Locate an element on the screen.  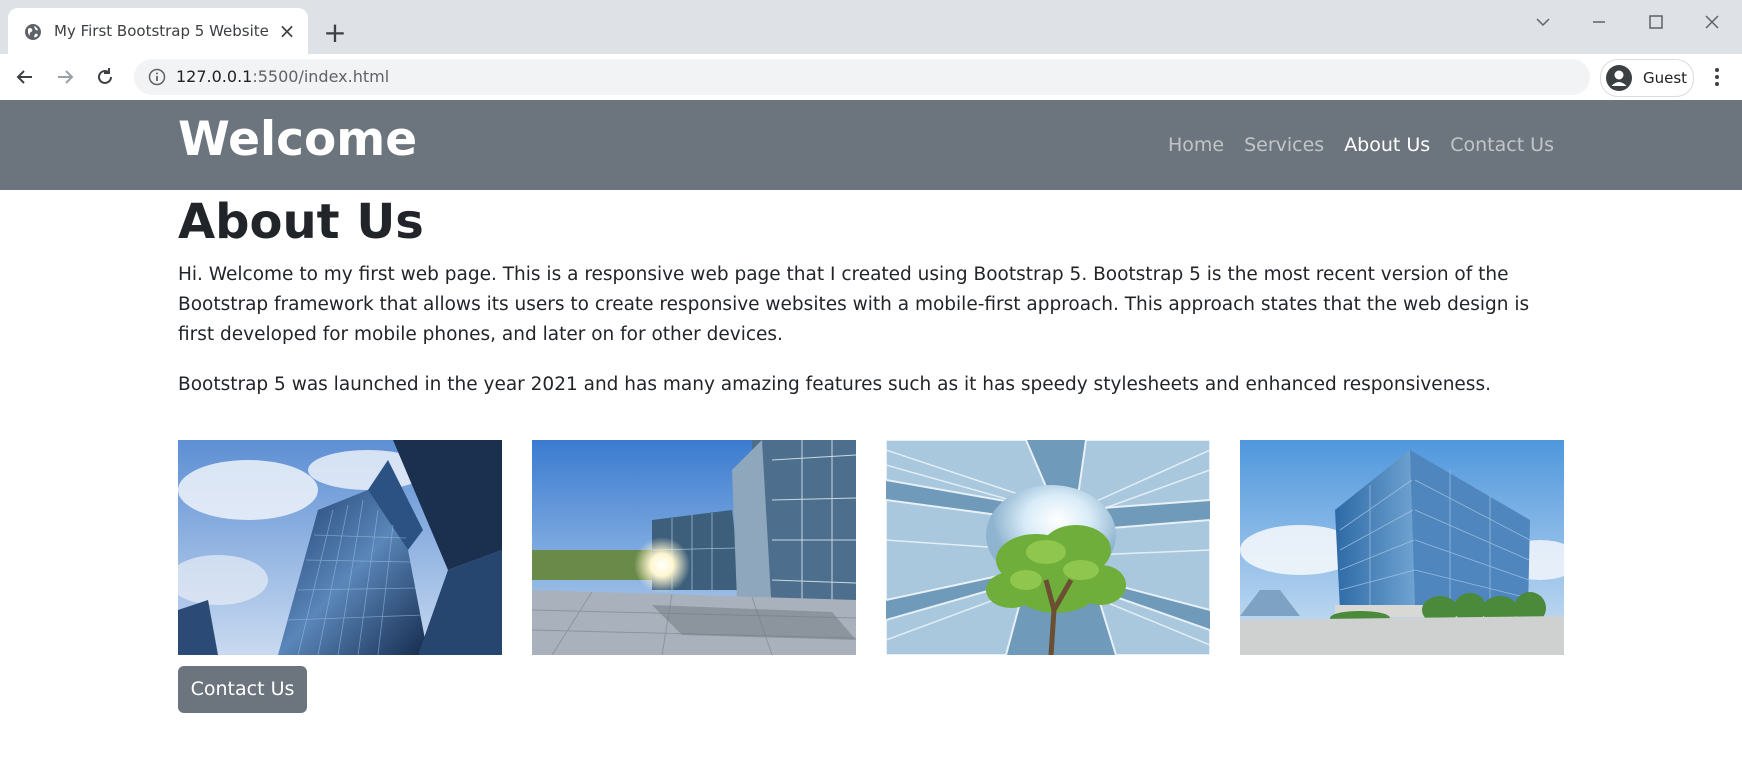
browser-tab: My First Bootstrap 5 Website × is located at coordinates (158, 31).